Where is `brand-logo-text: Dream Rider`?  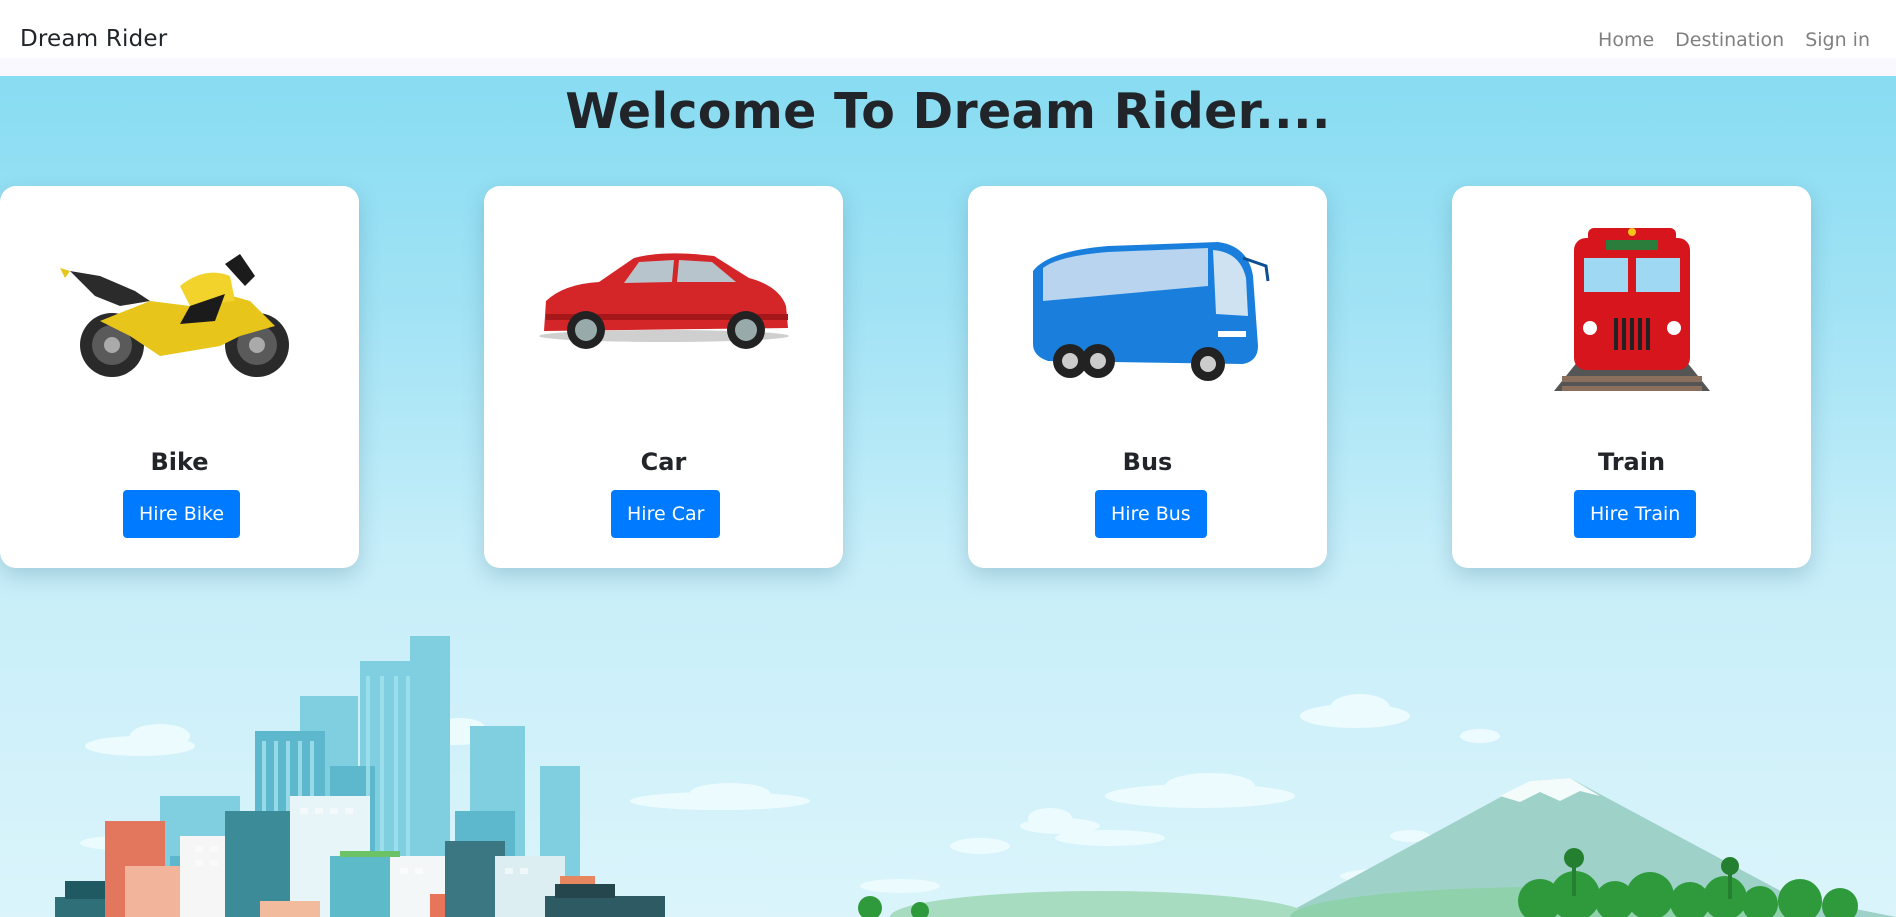 brand-logo-text: Dream Rider is located at coordinates (93, 39).